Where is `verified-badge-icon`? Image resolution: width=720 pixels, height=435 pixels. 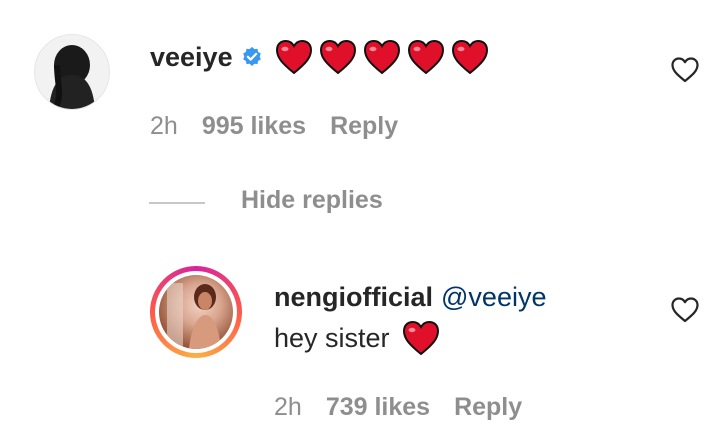
verified-badge-icon is located at coordinates (251, 56).